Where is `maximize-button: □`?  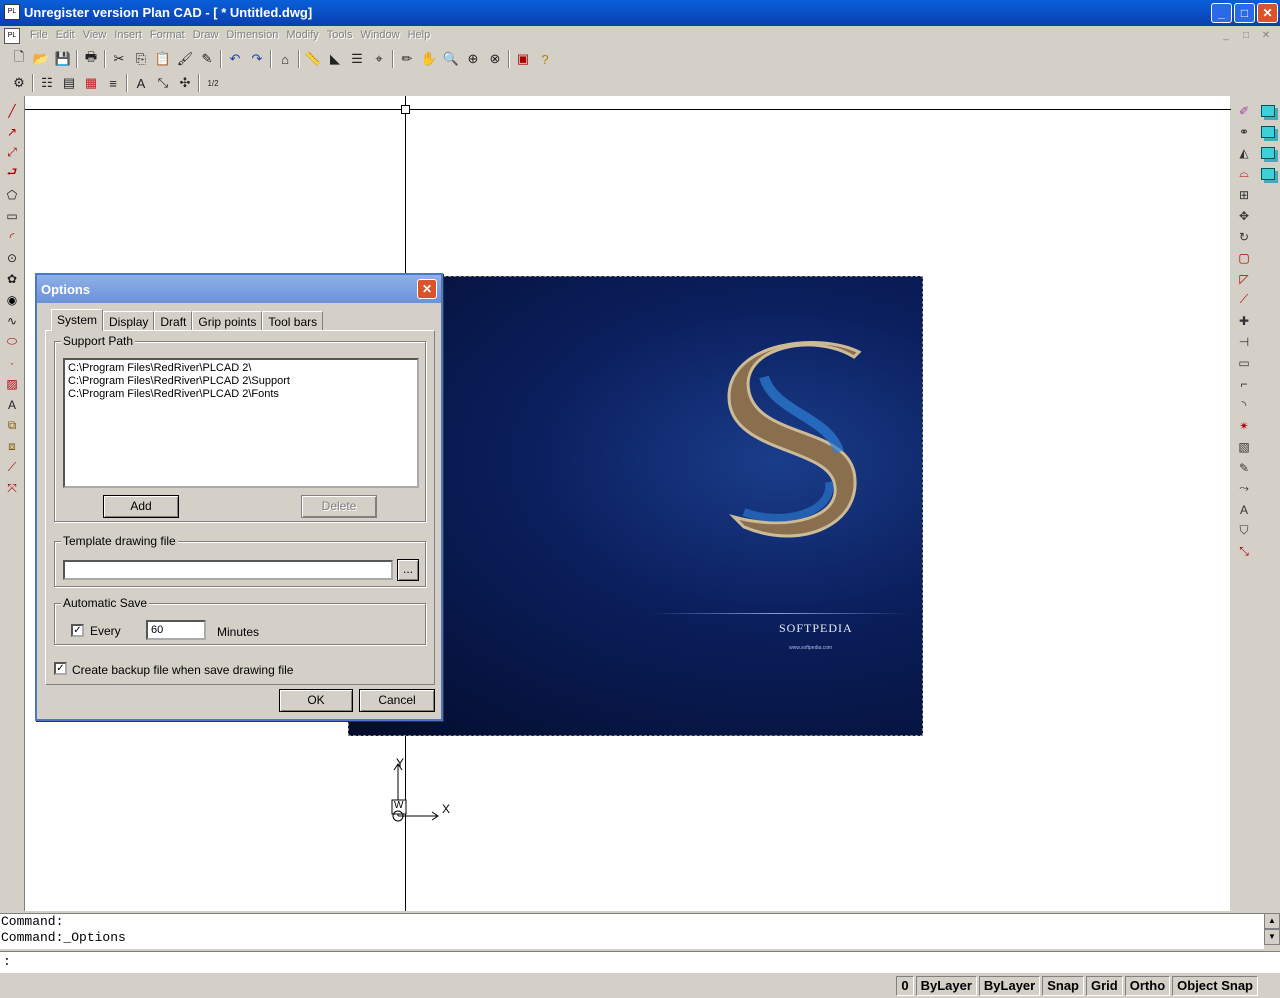
maximize-button: □ is located at coordinates (1244, 13).